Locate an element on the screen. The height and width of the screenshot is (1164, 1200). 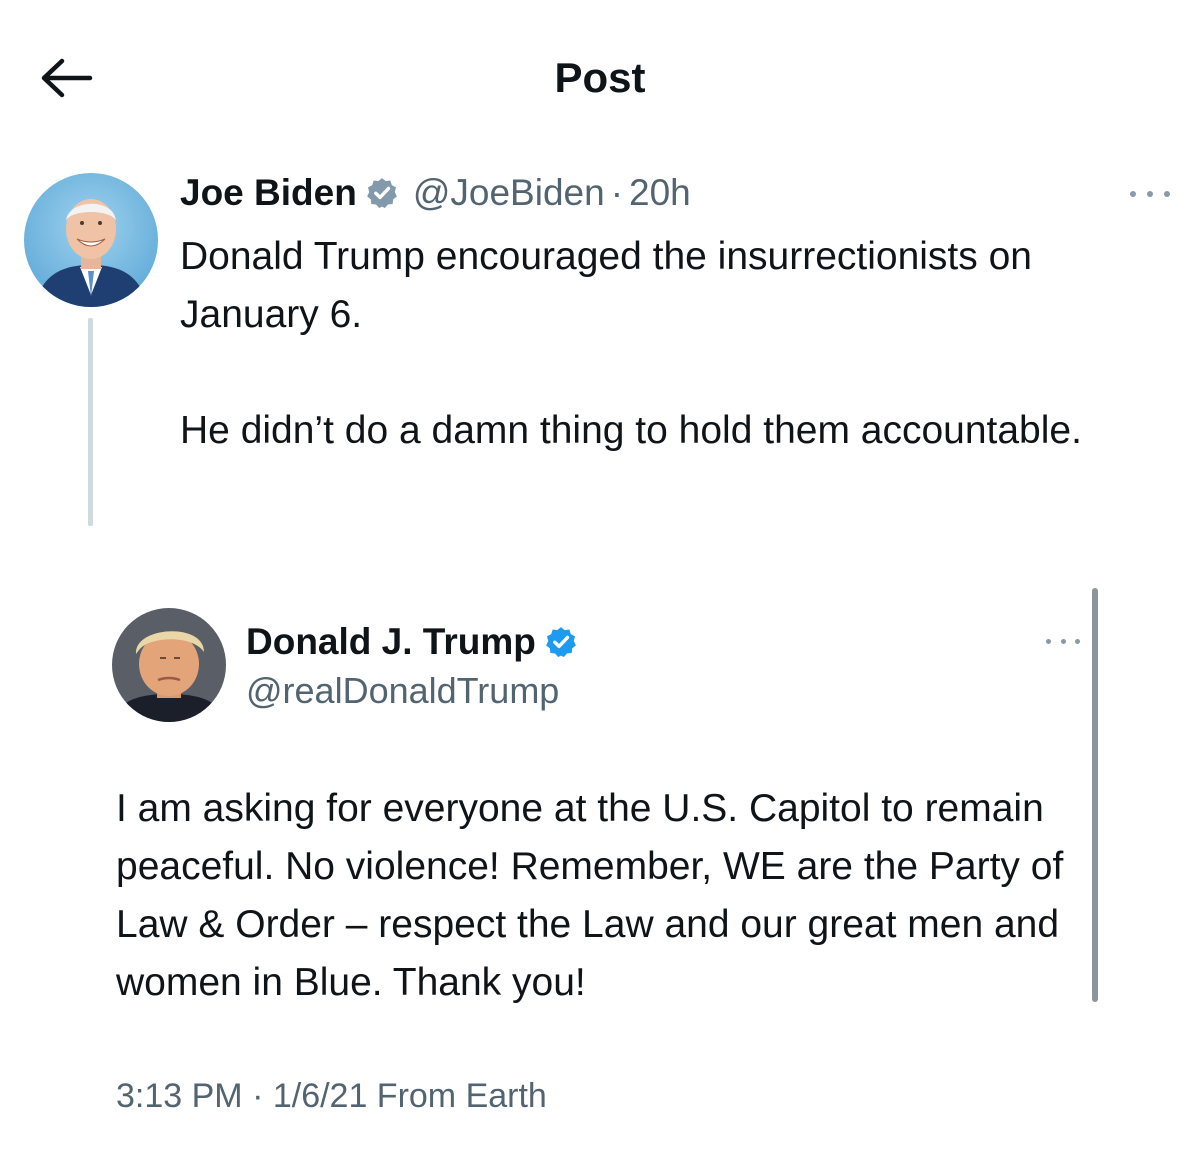
avatar-donald-trump is located at coordinates (169, 665).